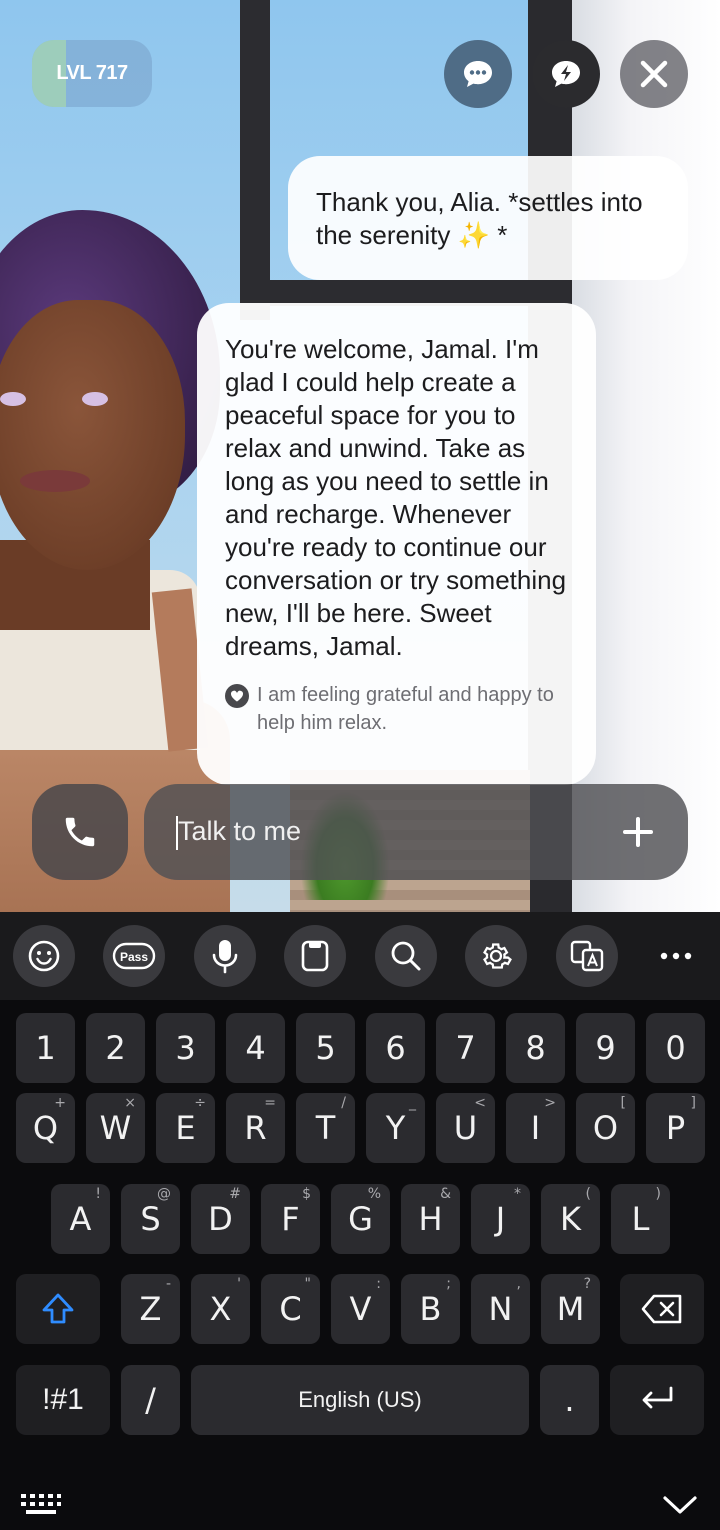 The height and width of the screenshot is (1530, 720). What do you see at coordinates (535, 1048) in the screenshot?
I see `key-8: 8` at bounding box center [535, 1048].